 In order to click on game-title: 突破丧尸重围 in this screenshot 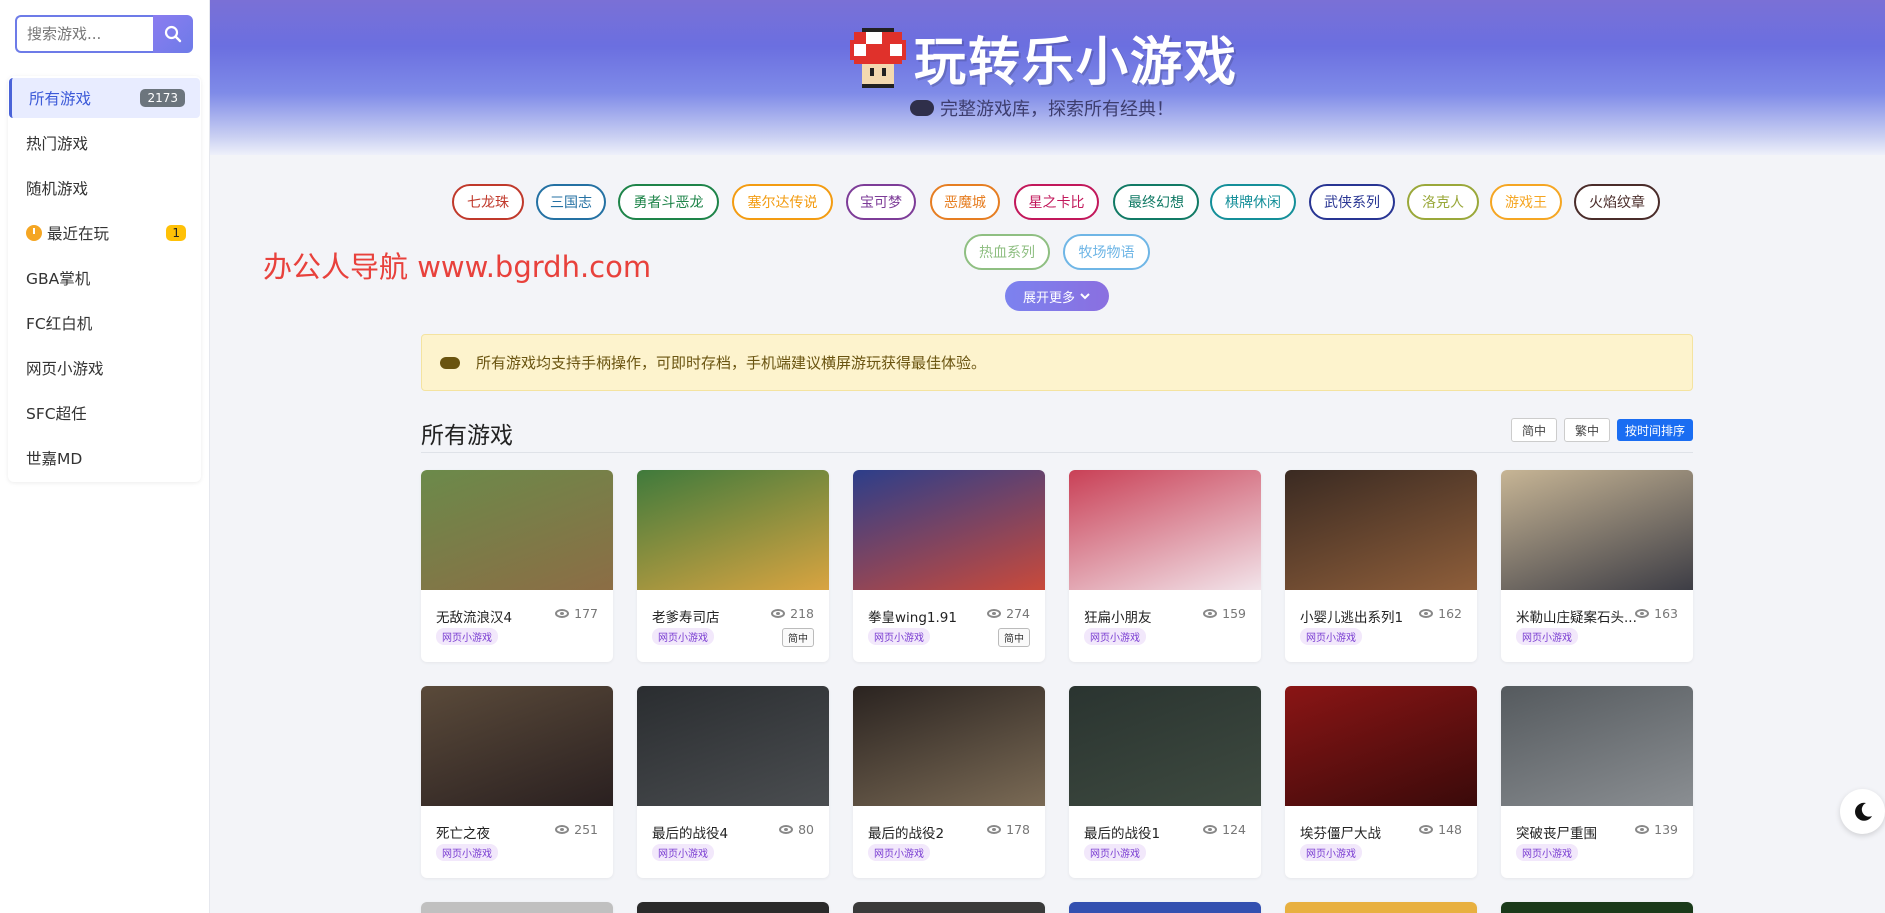, I will do `click(1578, 832)`.